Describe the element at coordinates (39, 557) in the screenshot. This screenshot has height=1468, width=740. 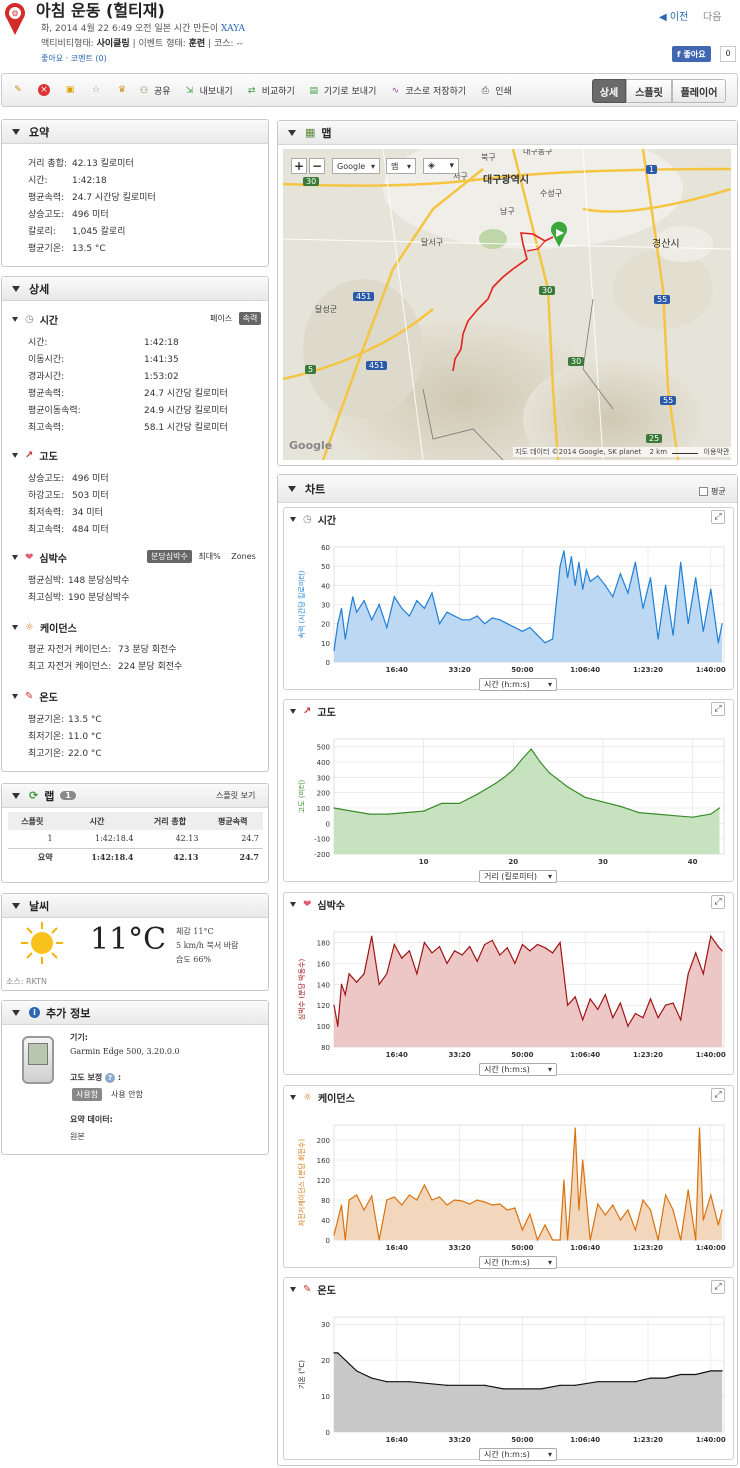
I see `heart-section-header: ❤ 심박수` at that location.